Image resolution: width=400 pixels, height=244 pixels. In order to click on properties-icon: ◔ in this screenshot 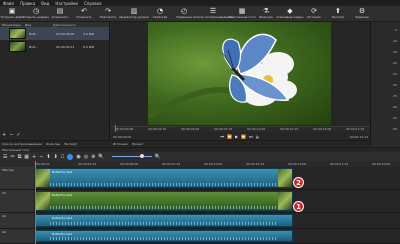, I will do `click(160, 11)`.